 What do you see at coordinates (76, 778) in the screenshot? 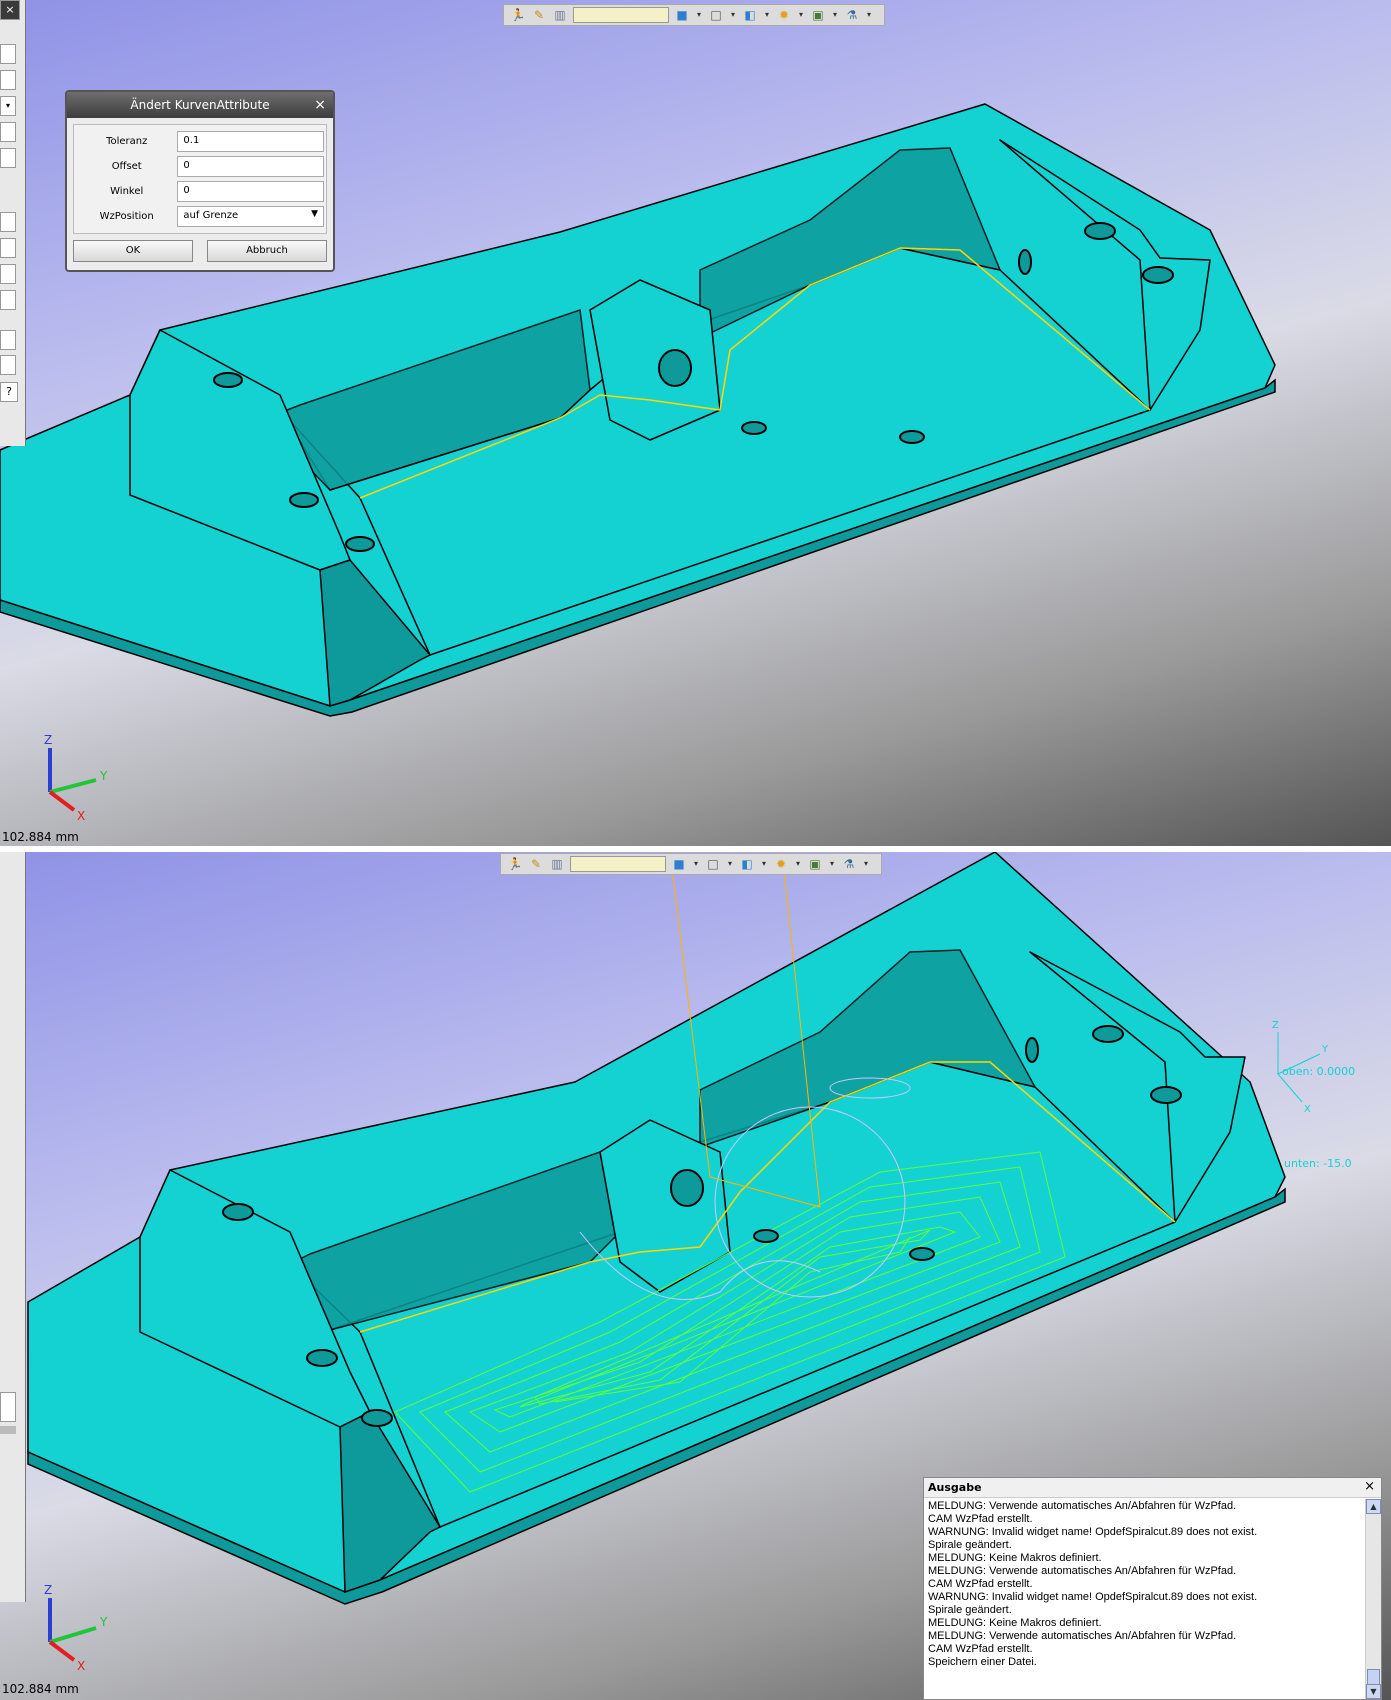
I see `axis-triad-top: Z Y X` at bounding box center [76, 778].